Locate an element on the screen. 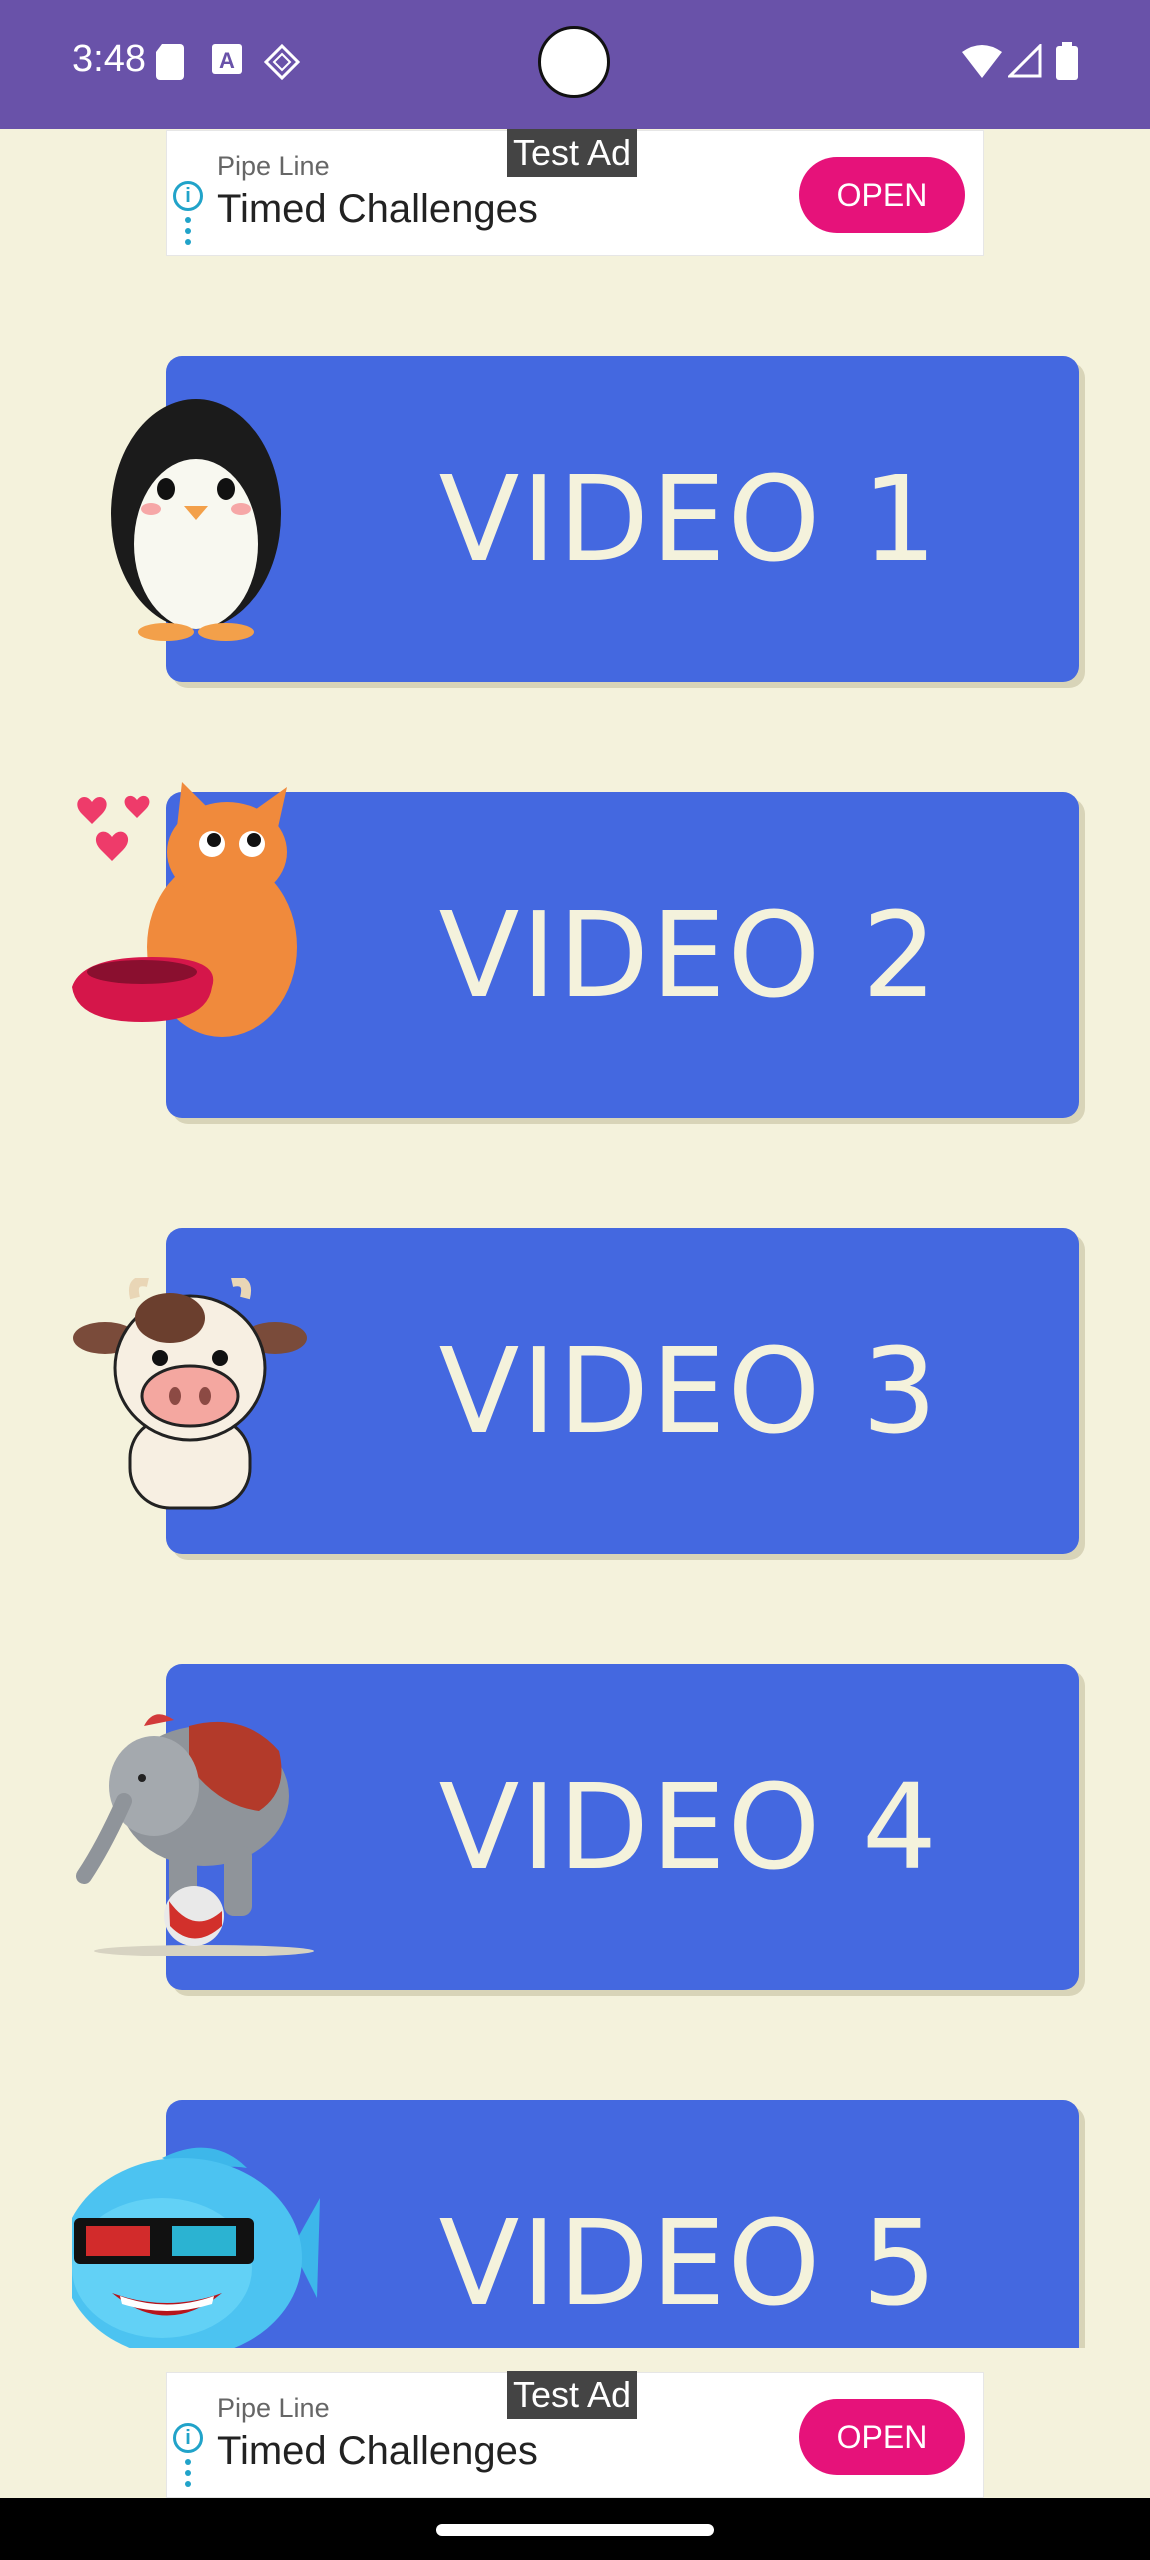 This screenshot has width=1150, height=2560. status-time: 3:48 is located at coordinates (109, 59).